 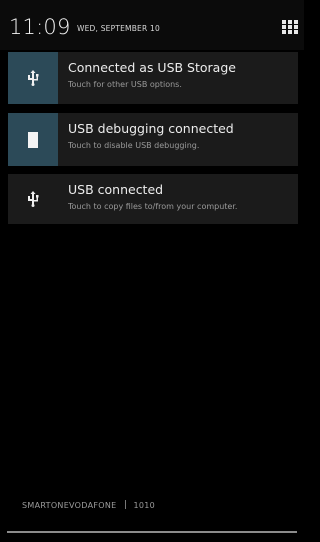 I want to click on carrier-divider, so click(x=125, y=504).